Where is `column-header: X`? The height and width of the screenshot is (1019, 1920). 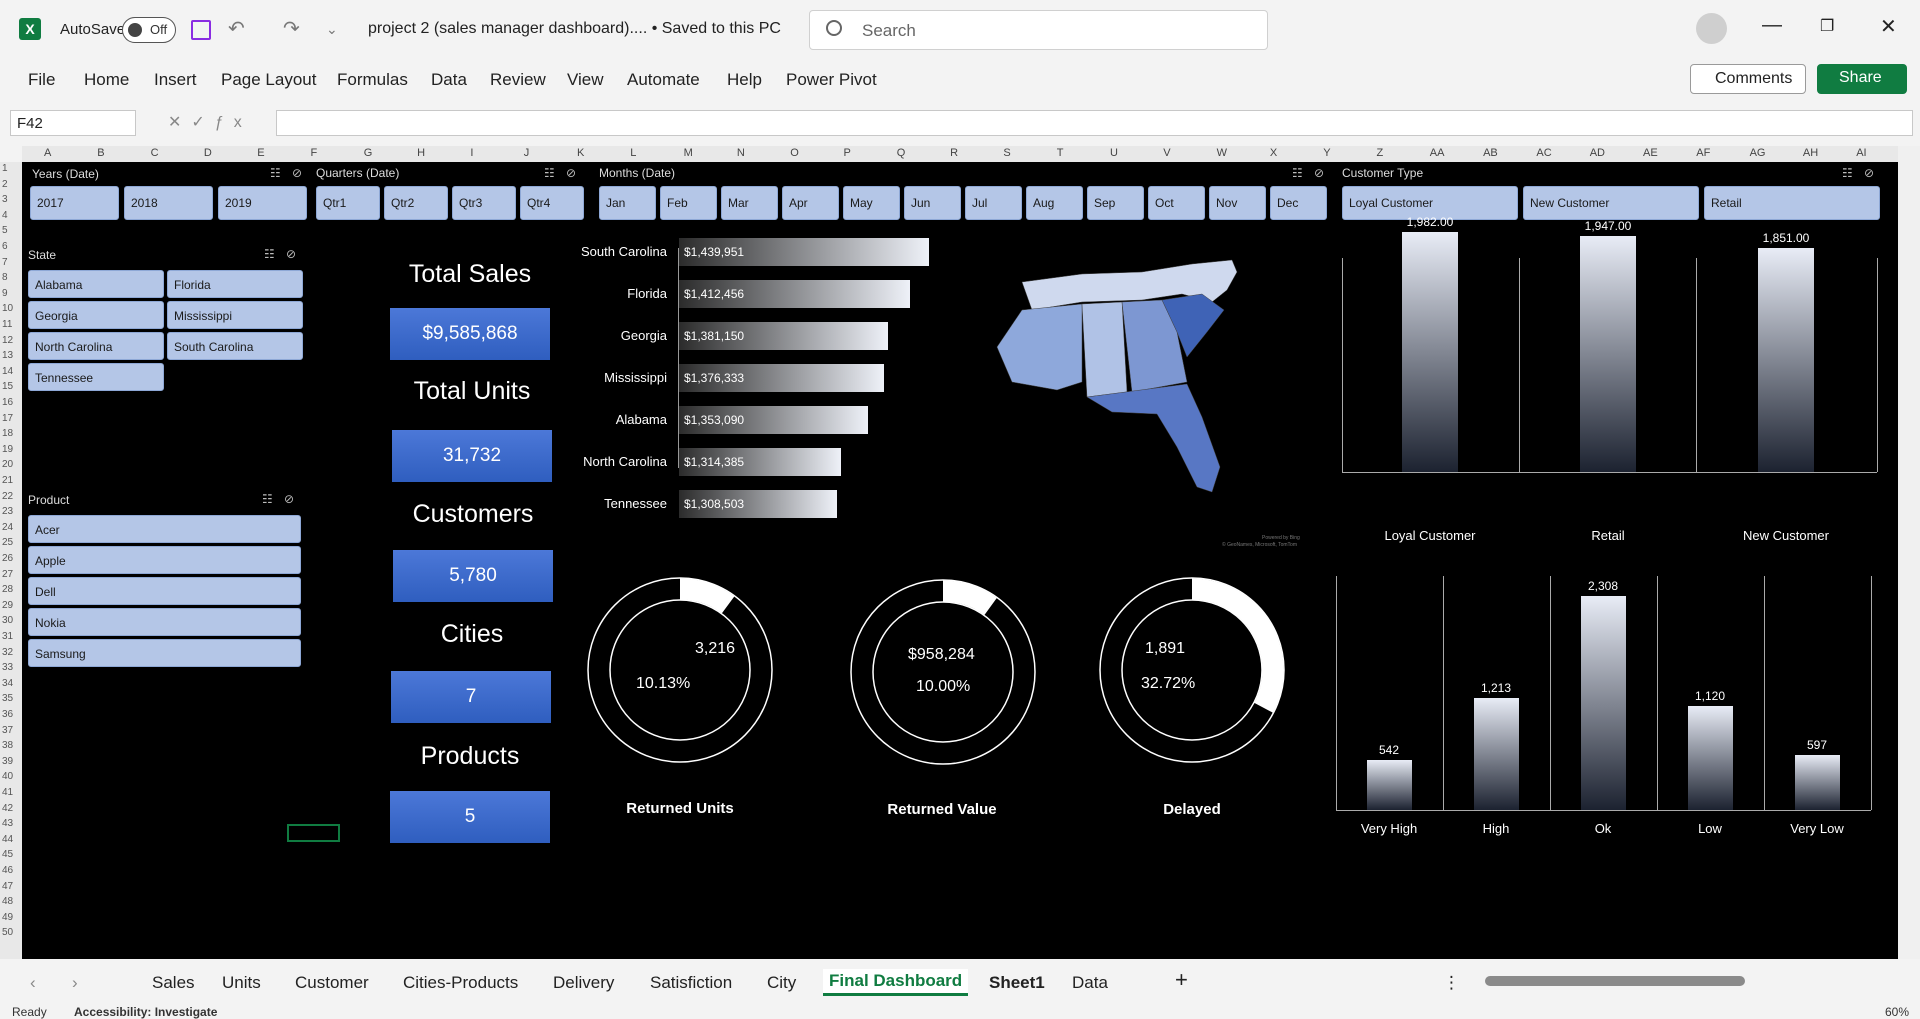 column-header: X is located at coordinates (1273, 153).